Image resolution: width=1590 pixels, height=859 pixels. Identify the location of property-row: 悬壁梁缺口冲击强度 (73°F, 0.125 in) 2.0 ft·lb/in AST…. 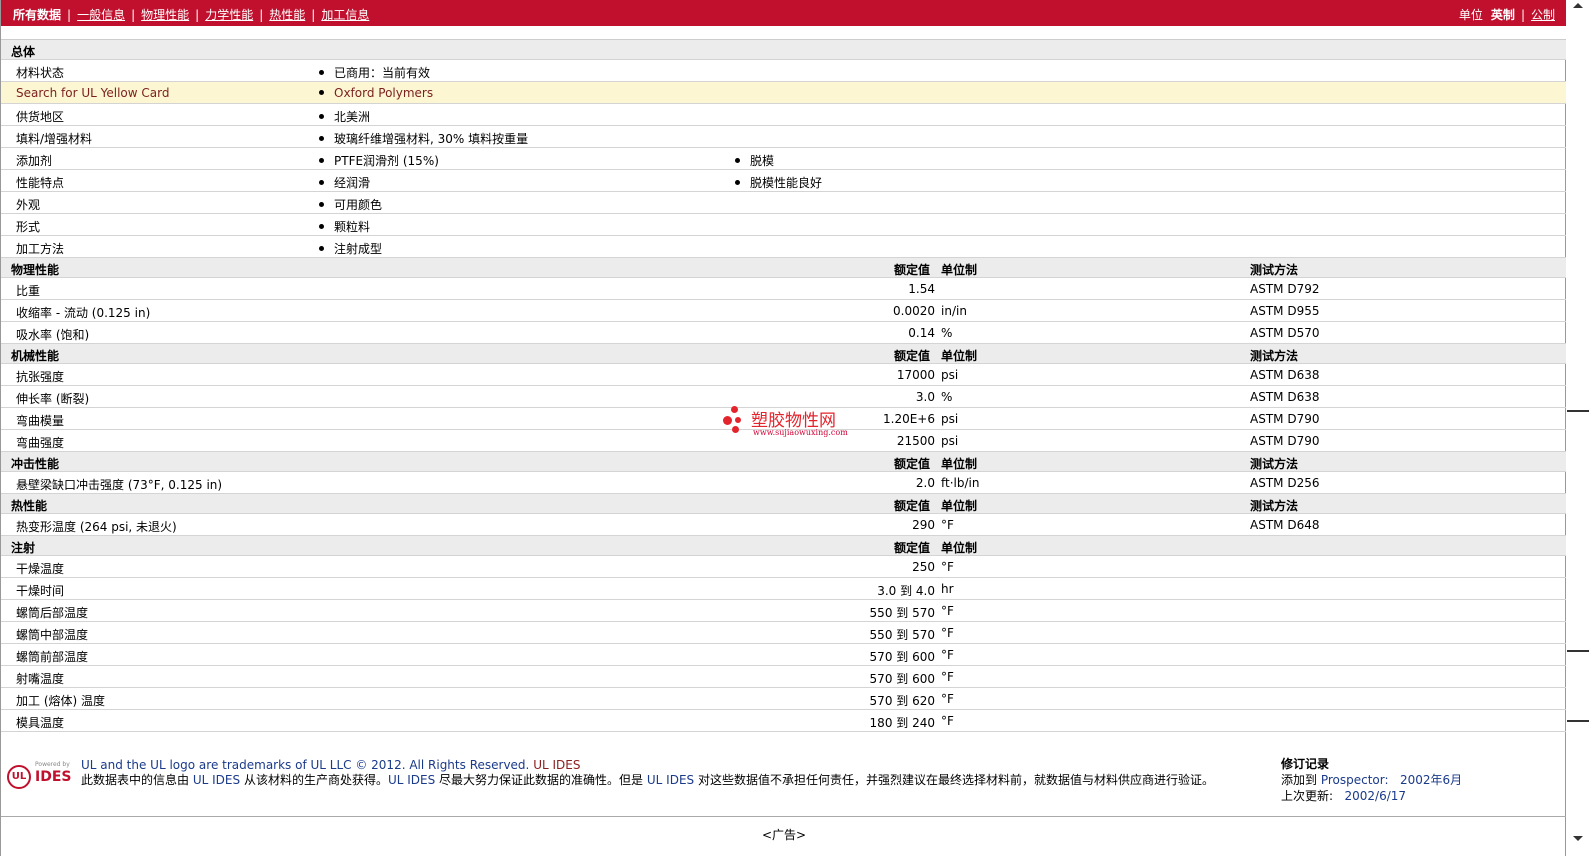
(784, 483).